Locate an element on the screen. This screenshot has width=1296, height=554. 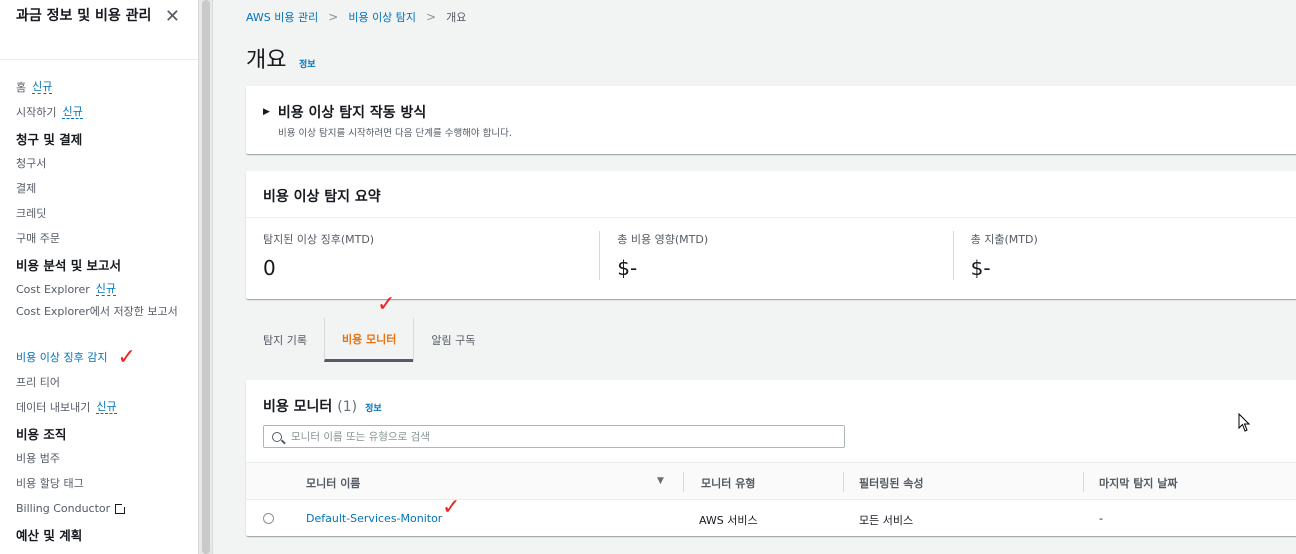
column-last-detected: 마지막 탐지 날짜 is located at coordinates (1138, 483).